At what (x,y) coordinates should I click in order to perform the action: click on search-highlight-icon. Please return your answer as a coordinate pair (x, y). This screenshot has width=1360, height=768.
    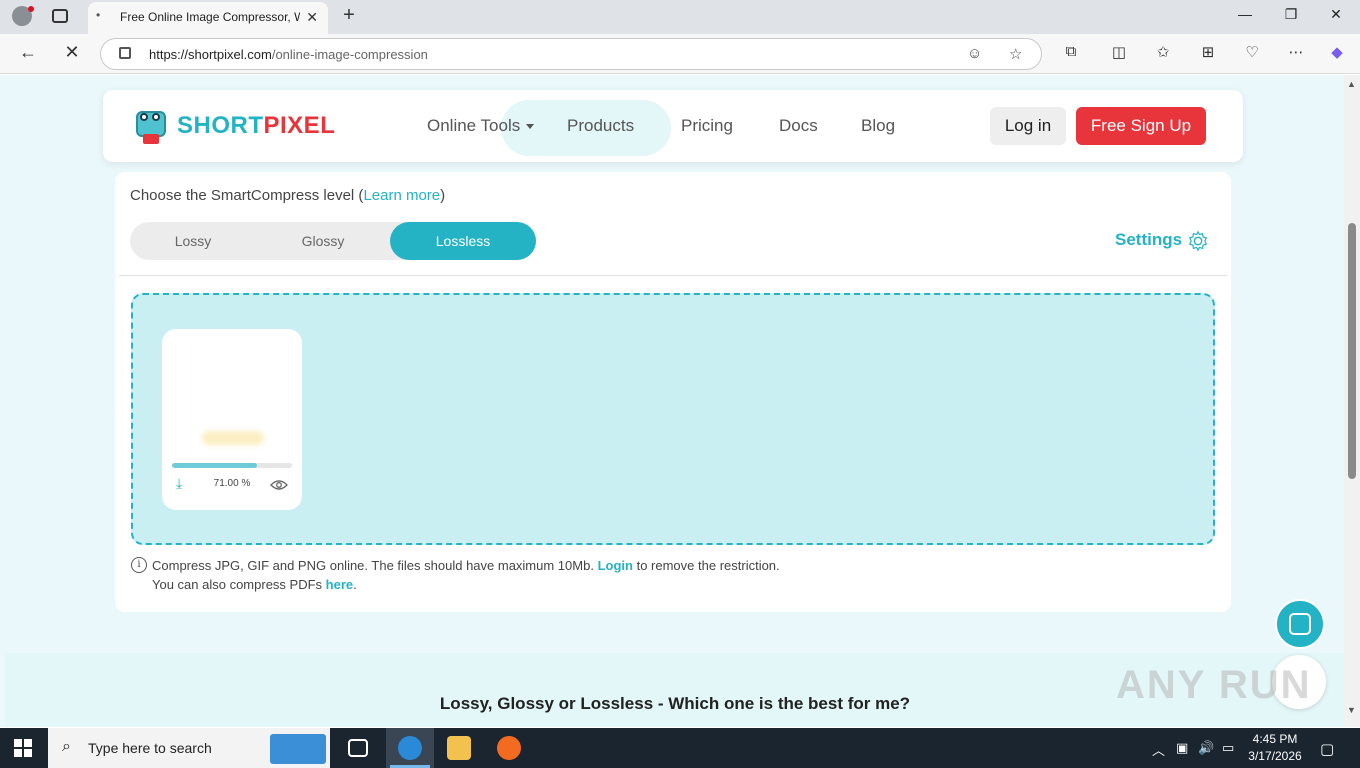
    Looking at the image, I should click on (298, 749).